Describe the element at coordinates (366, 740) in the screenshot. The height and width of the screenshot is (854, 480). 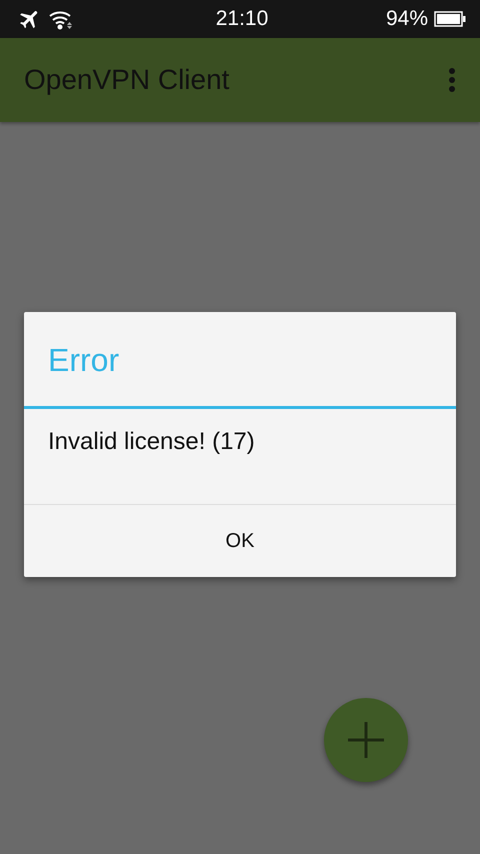
I see `plus-icon` at that location.